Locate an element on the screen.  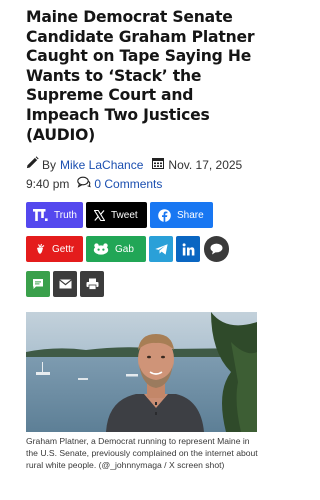
envelope-icon is located at coordinates (65, 284).